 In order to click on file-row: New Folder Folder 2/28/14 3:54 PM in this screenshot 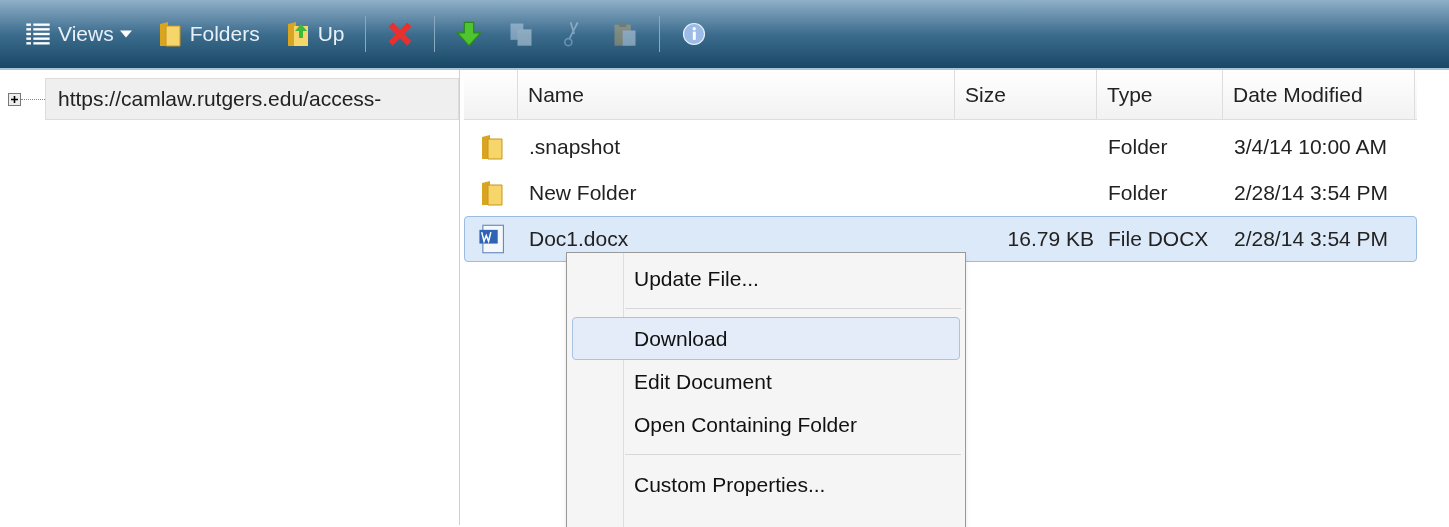, I will do `click(940, 193)`.